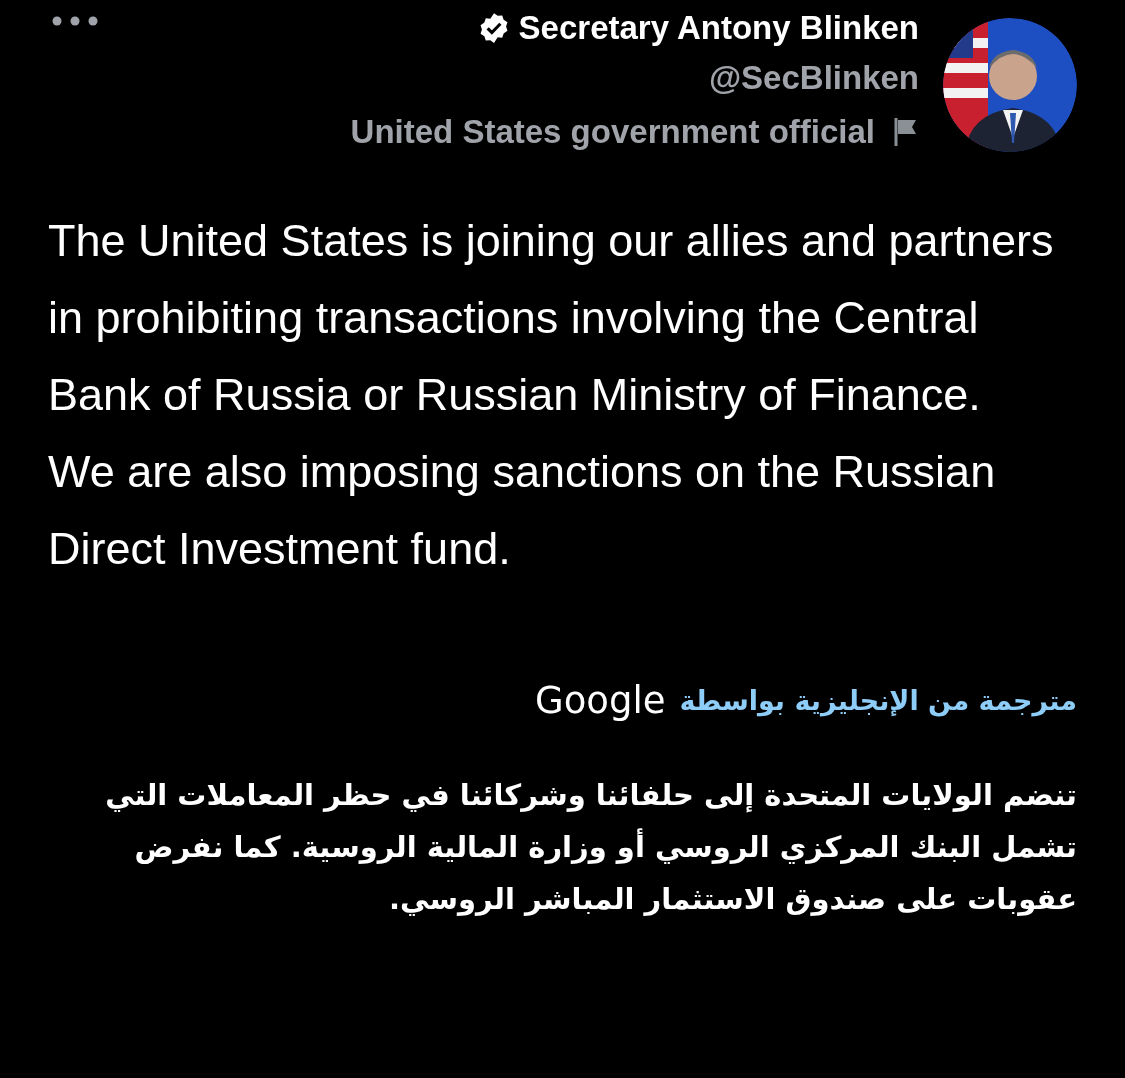 This screenshot has height=1078, width=1125. What do you see at coordinates (813, 78) in the screenshot?
I see `author-handle: @SecBlinken` at bounding box center [813, 78].